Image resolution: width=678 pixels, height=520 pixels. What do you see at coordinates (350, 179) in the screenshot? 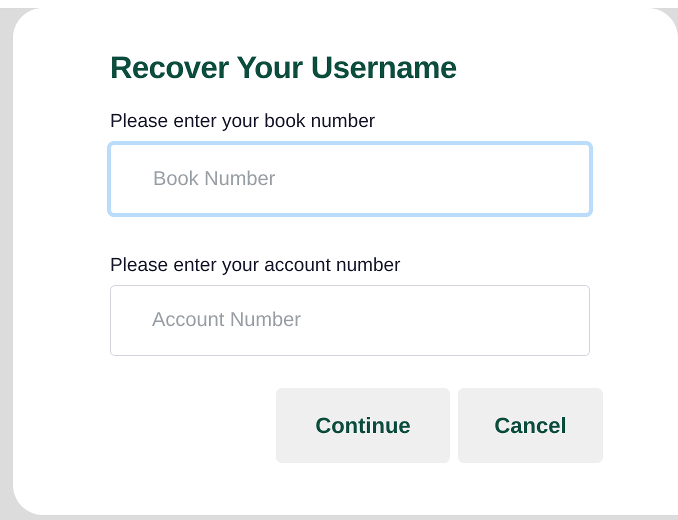
I see `input-field: Book Number` at bounding box center [350, 179].